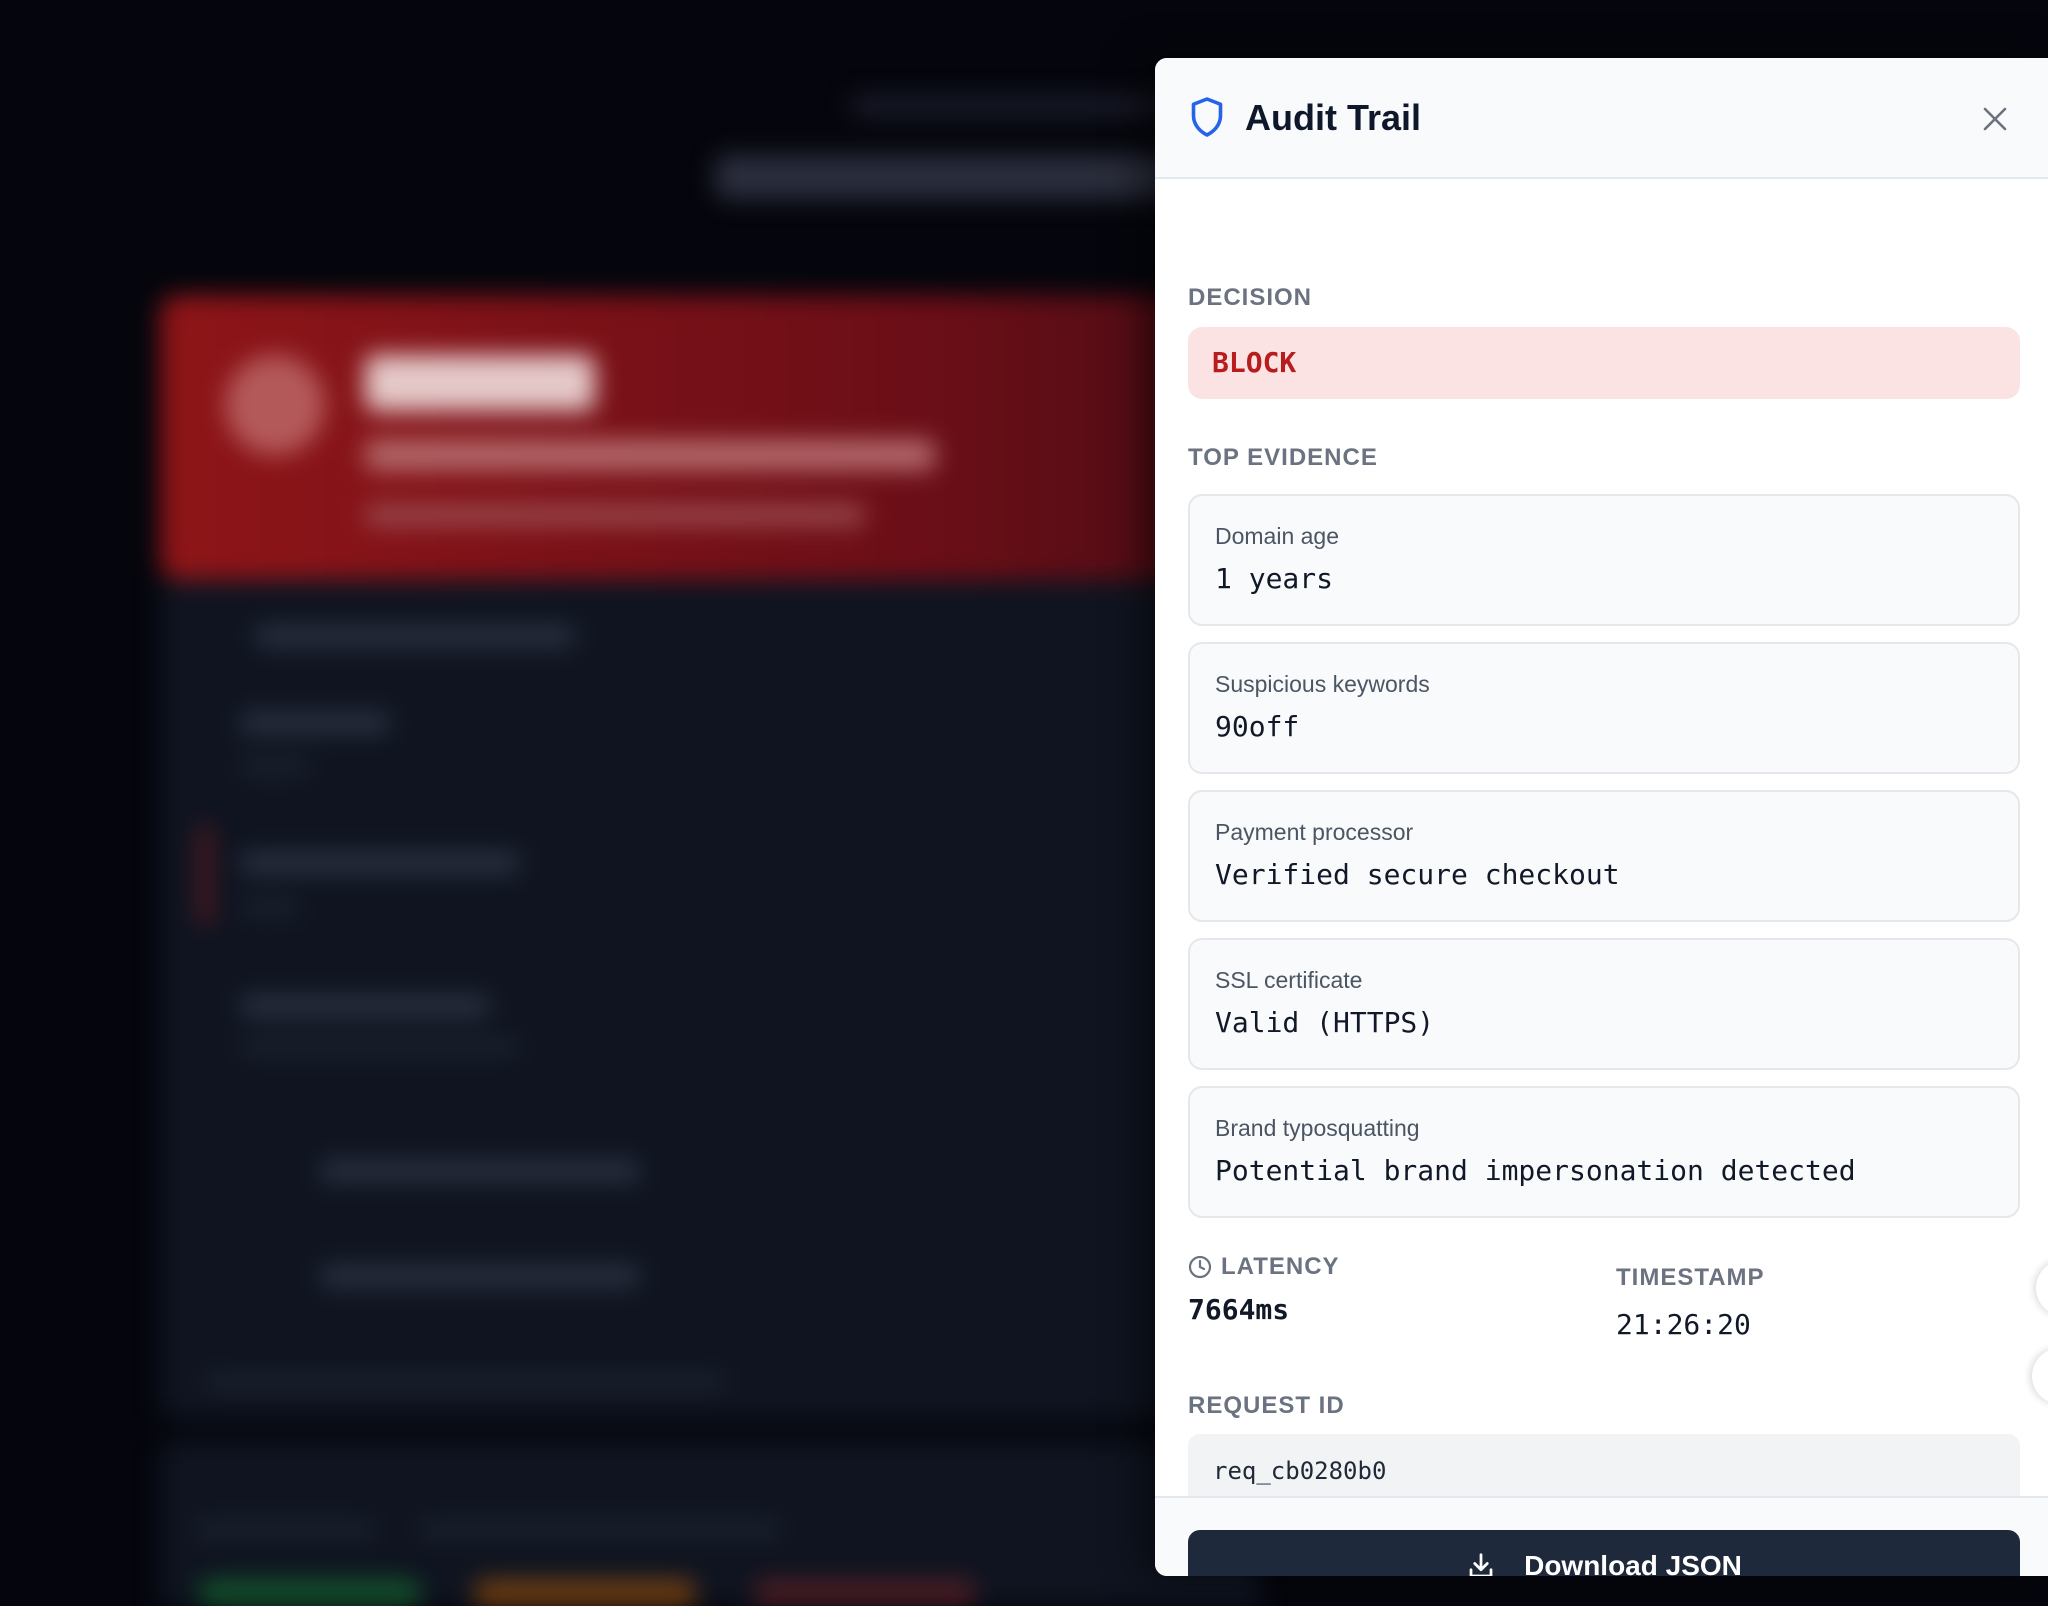 This screenshot has width=2048, height=1606. Describe the element at coordinates (480, 383) in the screenshot. I see `bg-banner-title` at that location.